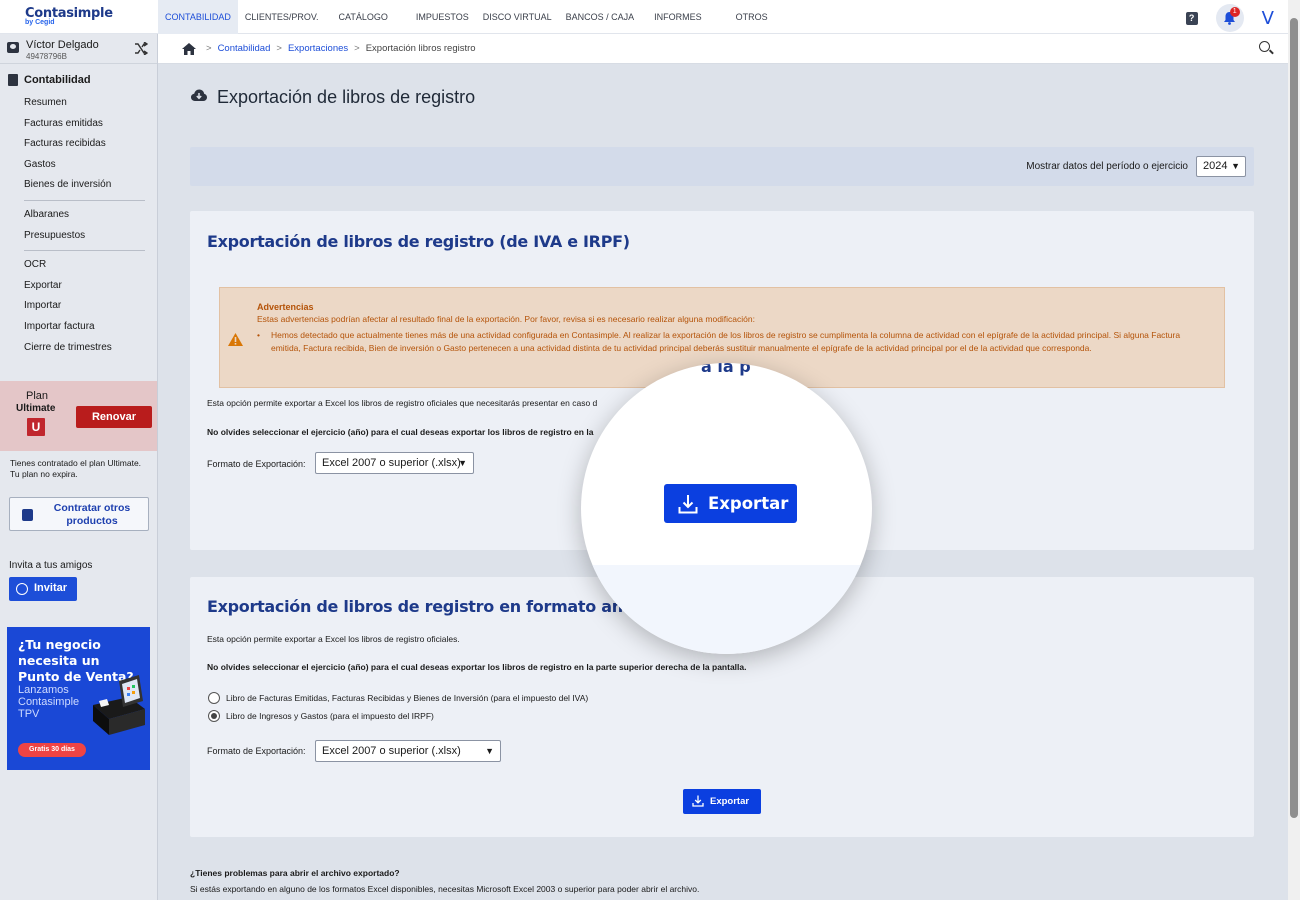 The image size is (1300, 900). What do you see at coordinates (44, 474) in the screenshot?
I see `plan-info-line-2: Tu plan no expira.` at bounding box center [44, 474].